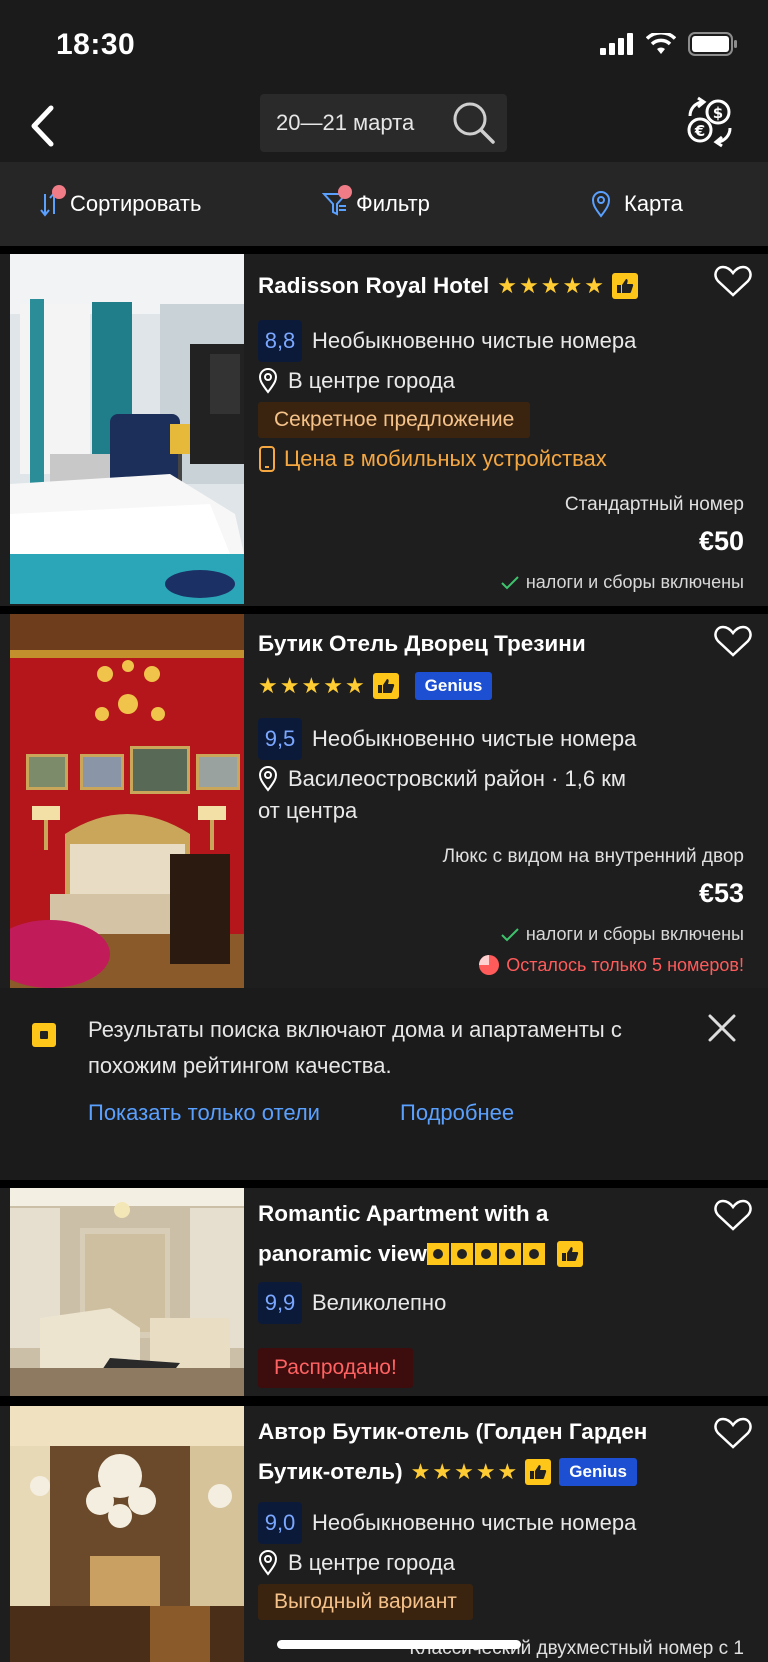 This screenshot has width=768, height=1662. I want to click on secret-deal-badge: Секретное предложение, so click(394, 420).